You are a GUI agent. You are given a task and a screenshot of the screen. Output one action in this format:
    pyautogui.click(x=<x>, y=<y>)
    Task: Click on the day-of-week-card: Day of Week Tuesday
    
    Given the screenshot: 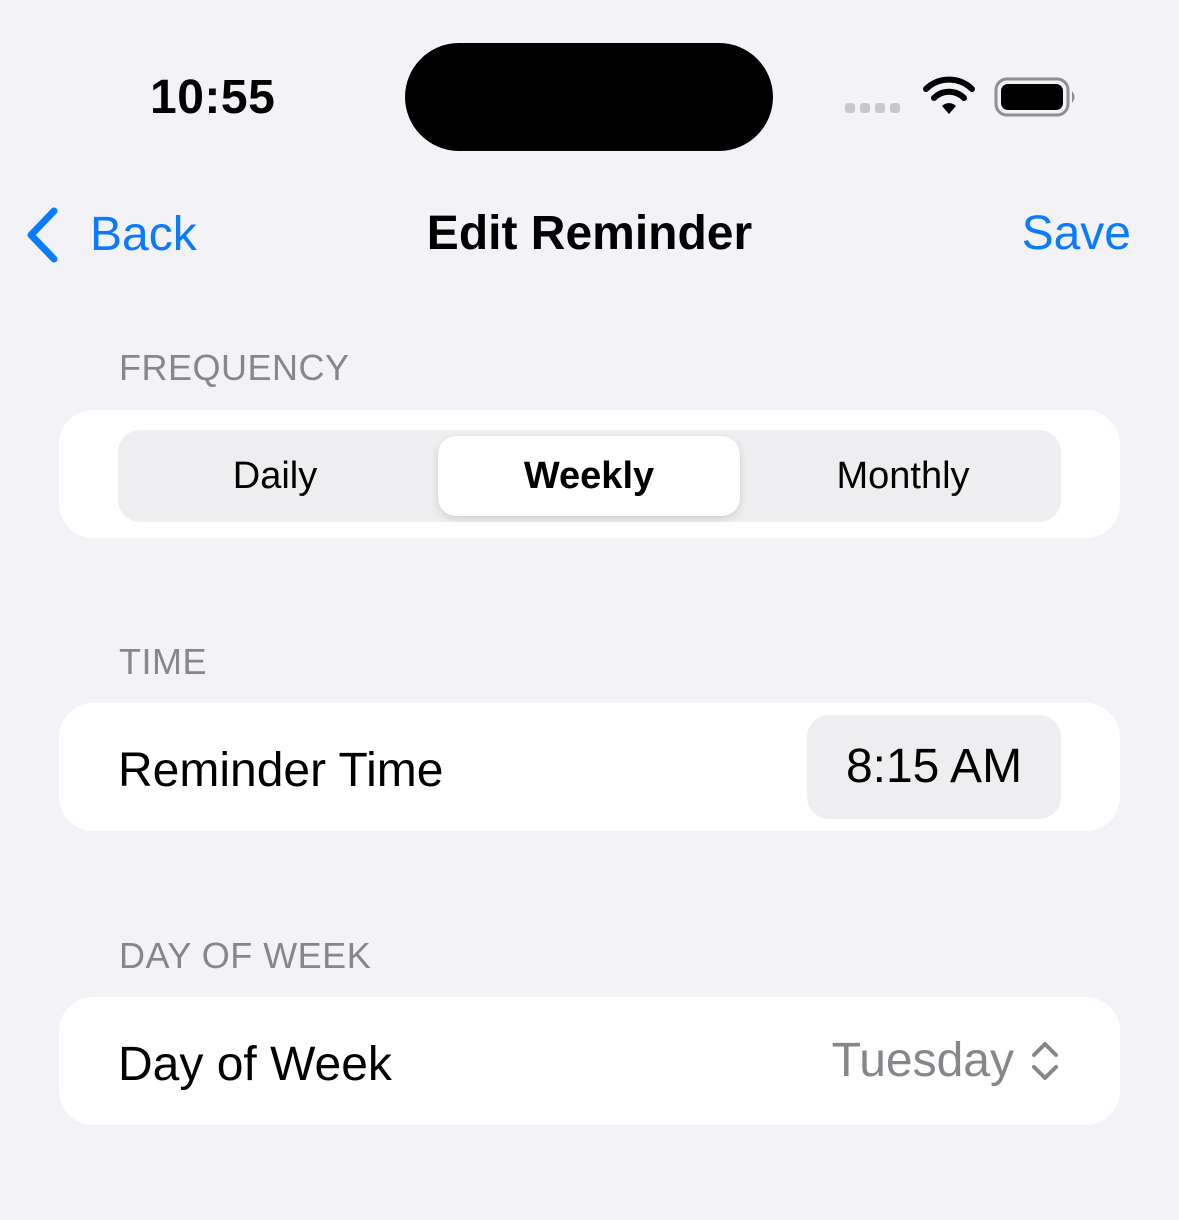 What is the action you would take?
    pyautogui.click(x=589, y=1061)
    